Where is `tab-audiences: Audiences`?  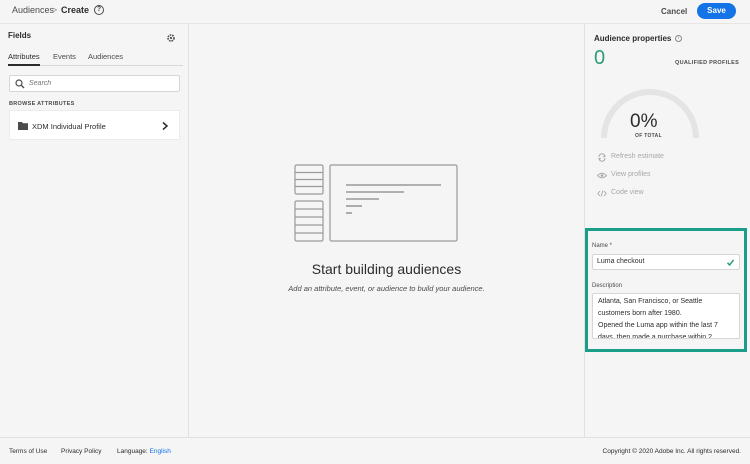
tab-audiences: Audiences is located at coordinates (105, 56).